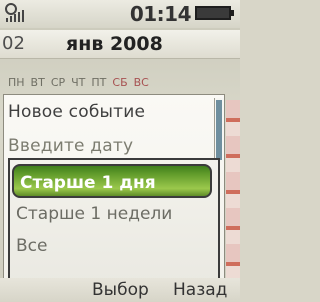 This screenshot has width=320, height=302. I want to click on calendar-background-strip, so click(233, 195).